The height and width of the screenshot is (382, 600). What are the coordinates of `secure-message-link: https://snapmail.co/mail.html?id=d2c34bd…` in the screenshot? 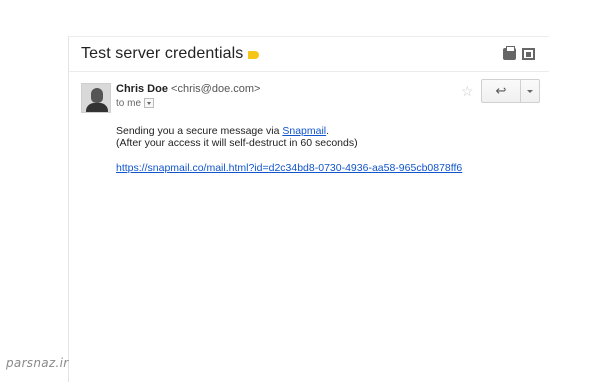 It's located at (289, 168).